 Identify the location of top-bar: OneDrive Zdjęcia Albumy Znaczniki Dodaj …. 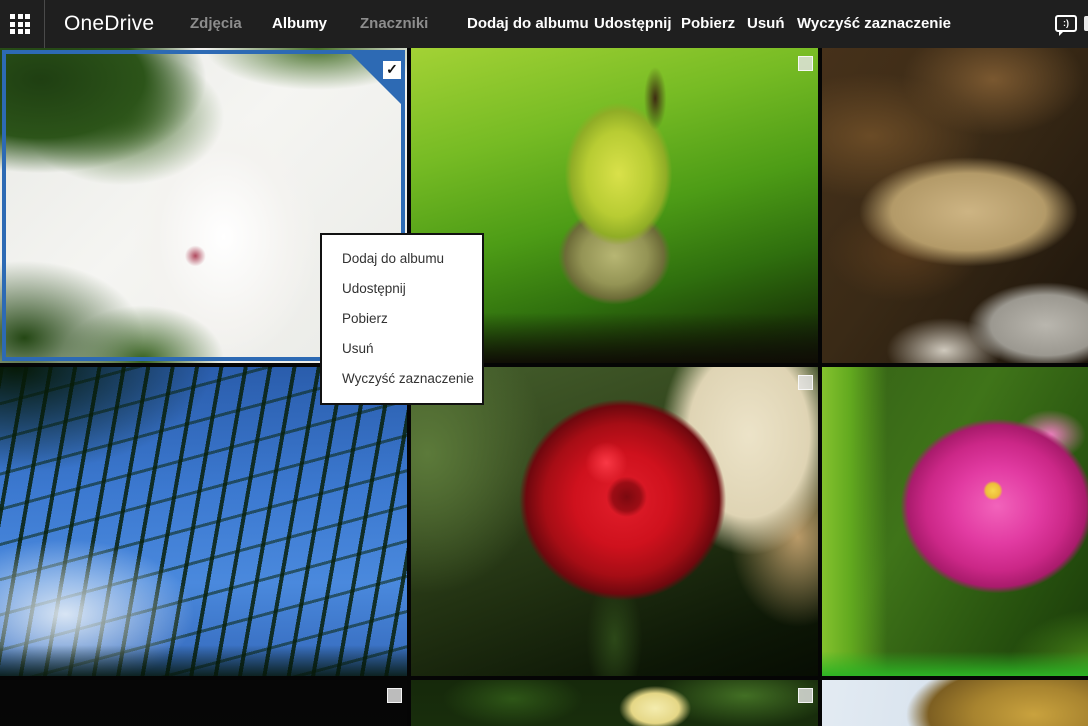
(544, 24).